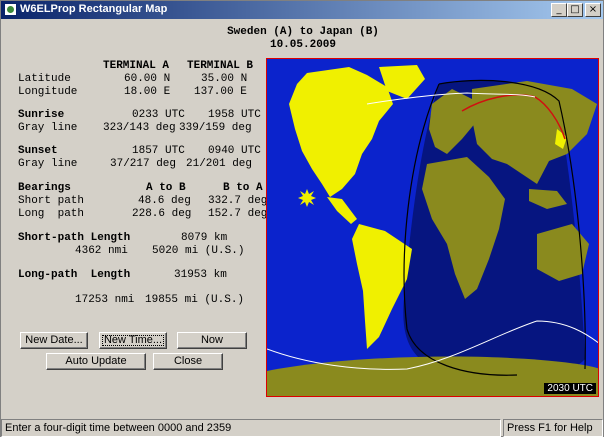 The width and height of the screenshot is (604, 437). I want to click on short-length-label: Short-path Length, so click(74, 238).